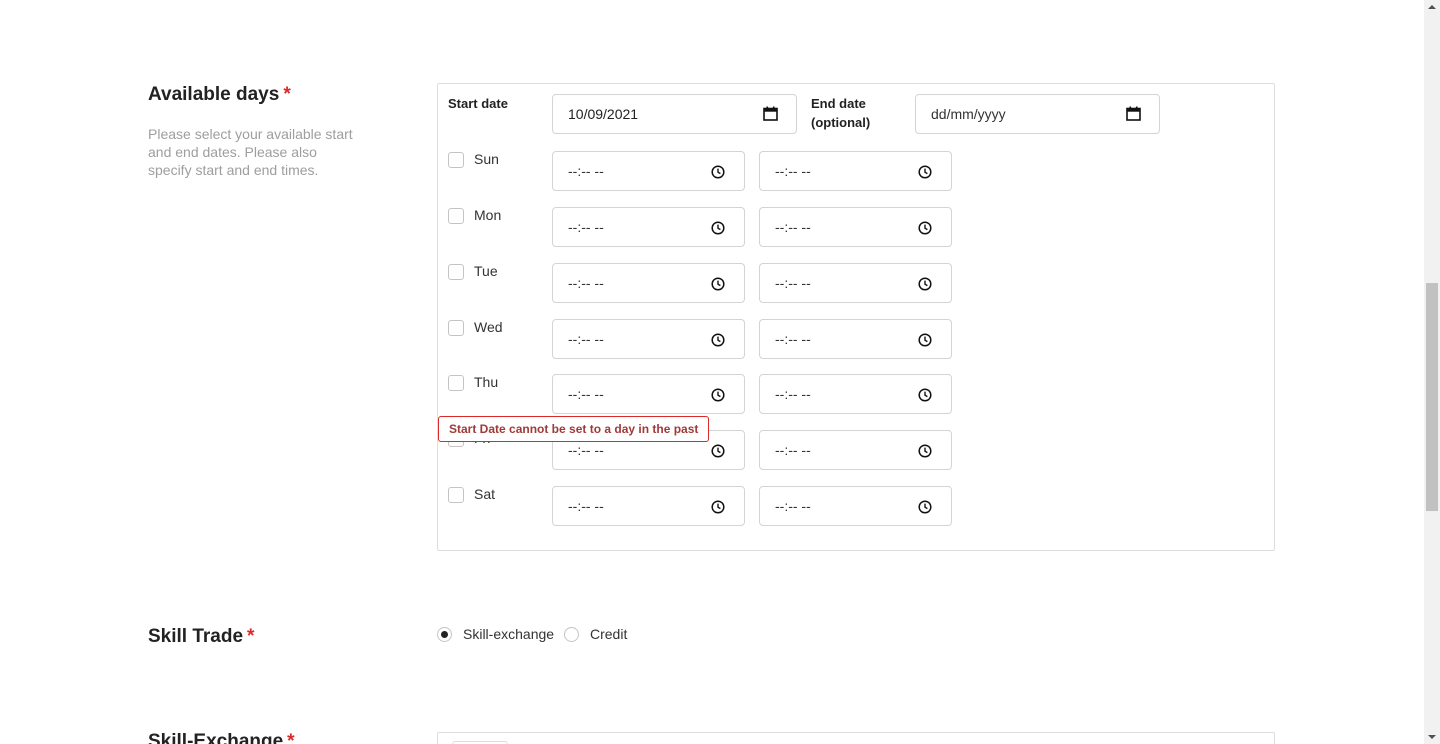 This screenshot has height=744, width=1440. Describe the element at coordinates (196, 636) in the screenshot. I see `skill-trade-title: Skill Trade` at that location.